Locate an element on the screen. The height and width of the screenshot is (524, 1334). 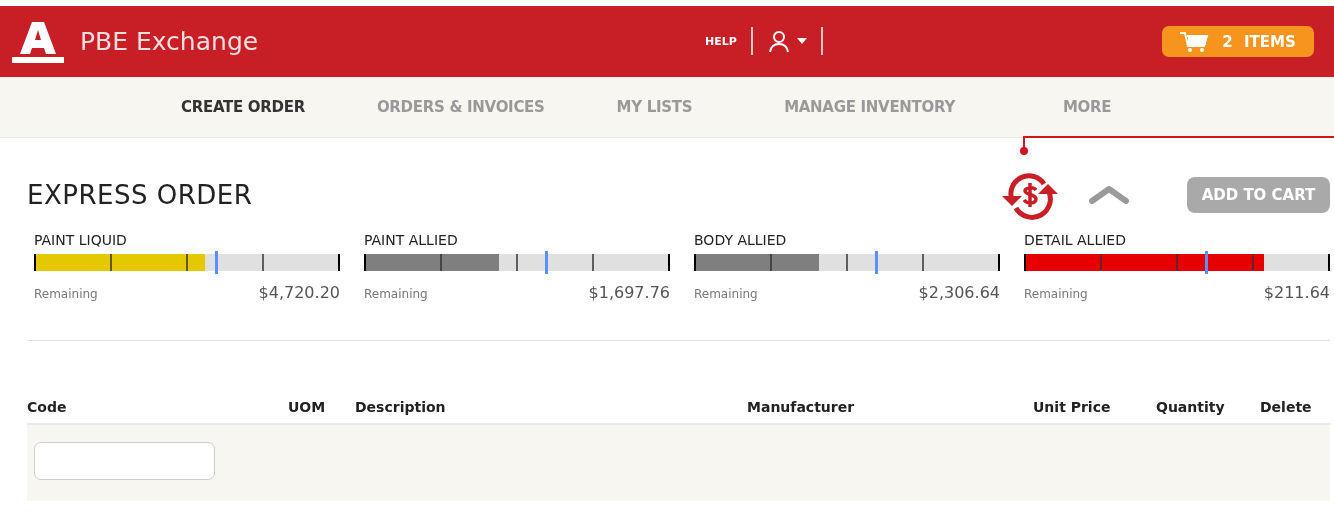
column-header: Code is located at coordinates (47, 407).